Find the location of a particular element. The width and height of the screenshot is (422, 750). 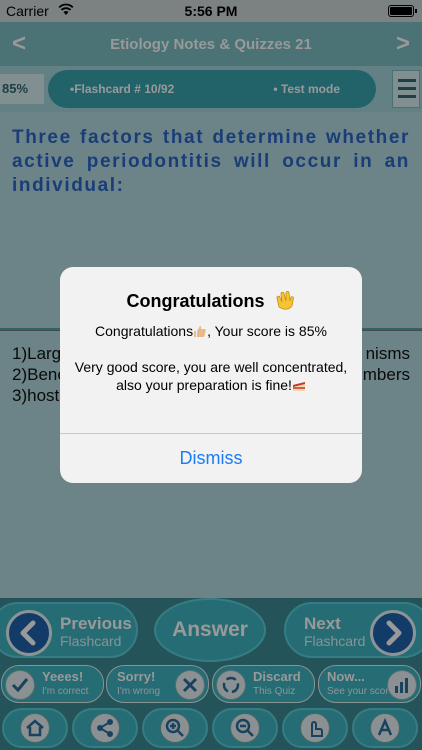

clapping-hands-icon is located at coordinates (285, 300).